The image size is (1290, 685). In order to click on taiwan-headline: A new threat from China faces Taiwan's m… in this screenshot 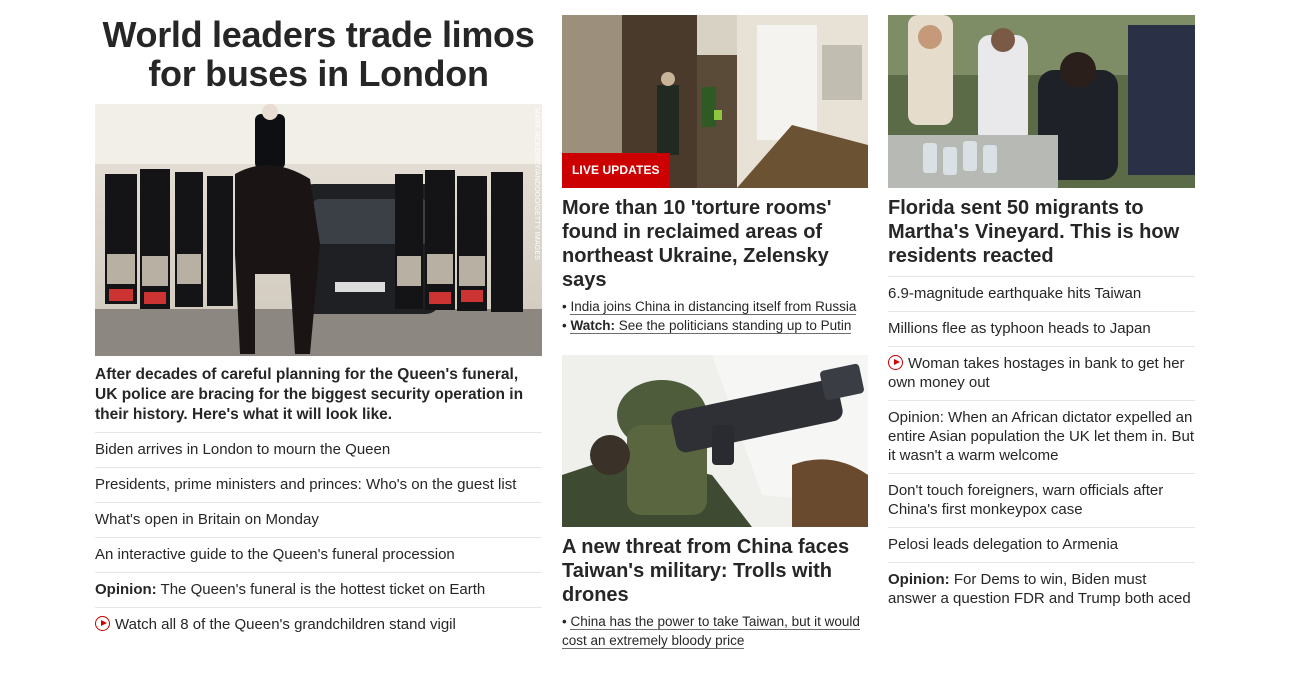, I will do `click(715, 571)`.